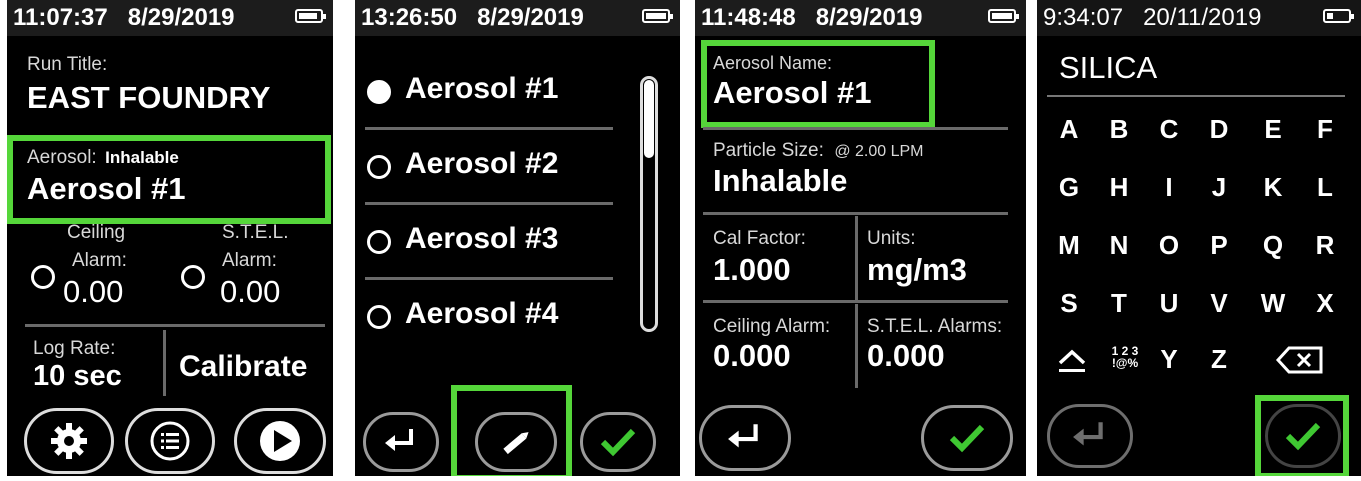 The width and height of the screenshot is (1361, 481). I want to click on list-item: Aerosol #3, so click(481, 239).